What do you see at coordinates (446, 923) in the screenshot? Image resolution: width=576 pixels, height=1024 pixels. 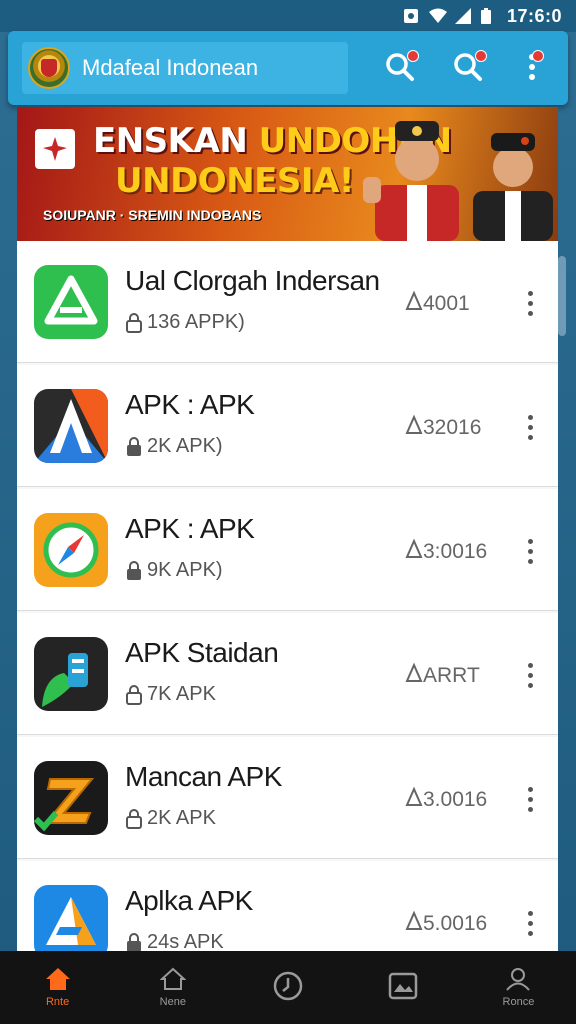 I see `app-version: 5.0016` at bounding box center [446, 923].